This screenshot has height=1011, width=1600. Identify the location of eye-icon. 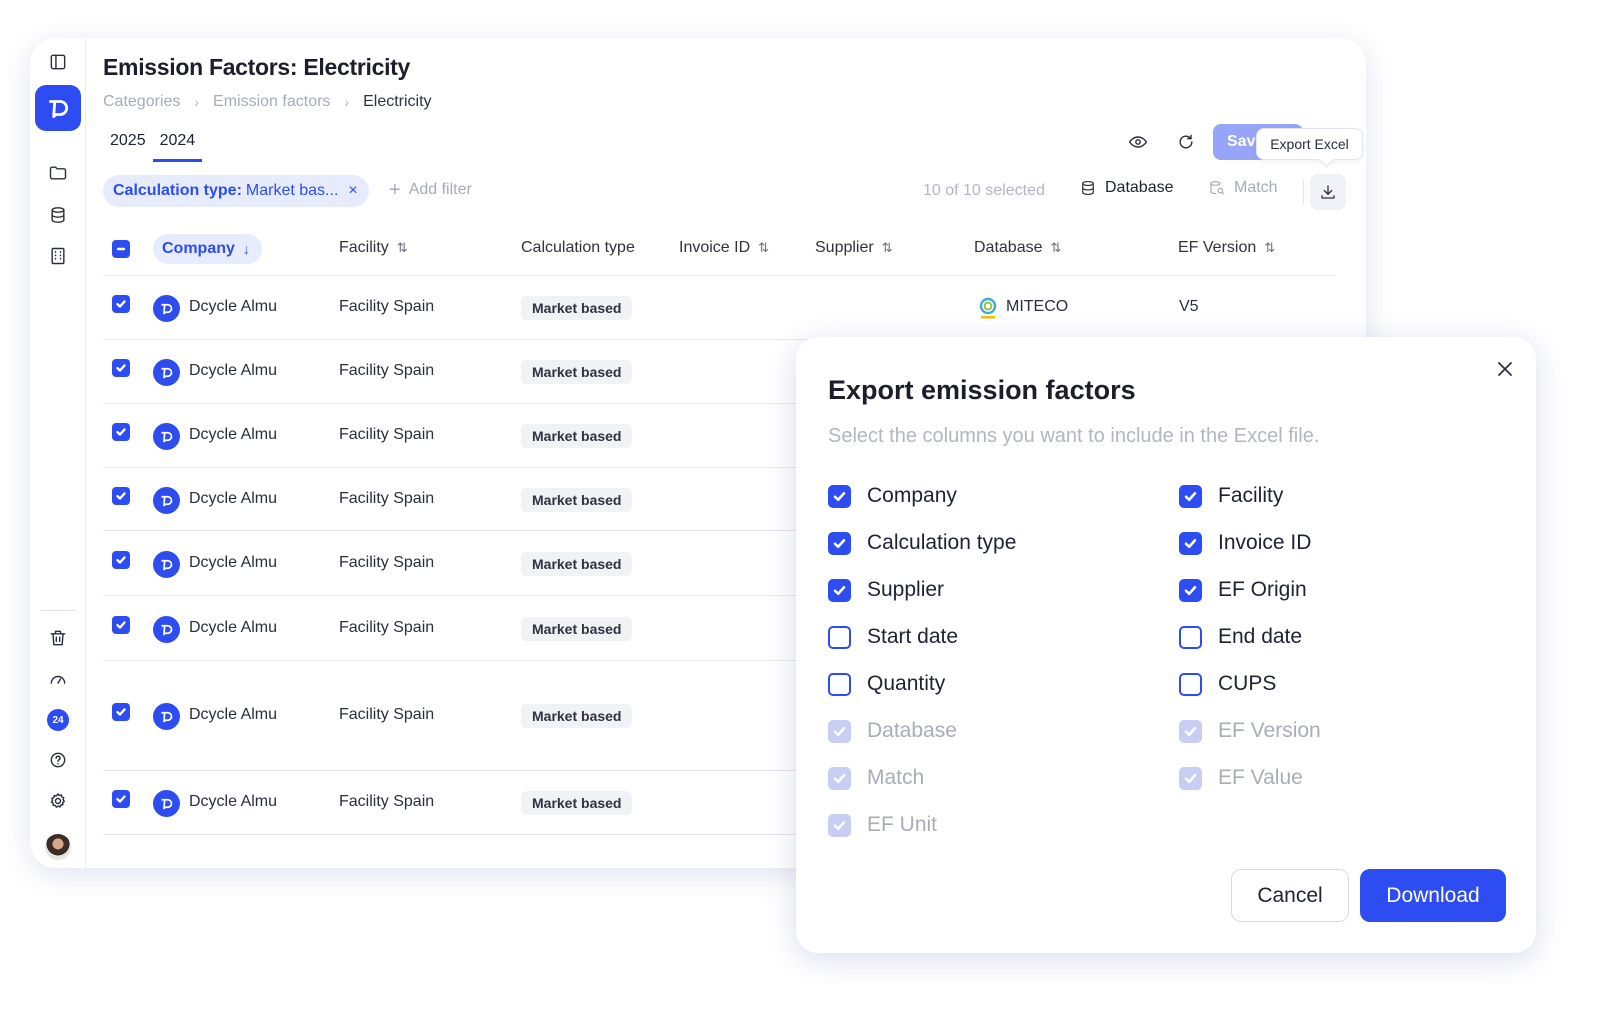
(1138, 142).